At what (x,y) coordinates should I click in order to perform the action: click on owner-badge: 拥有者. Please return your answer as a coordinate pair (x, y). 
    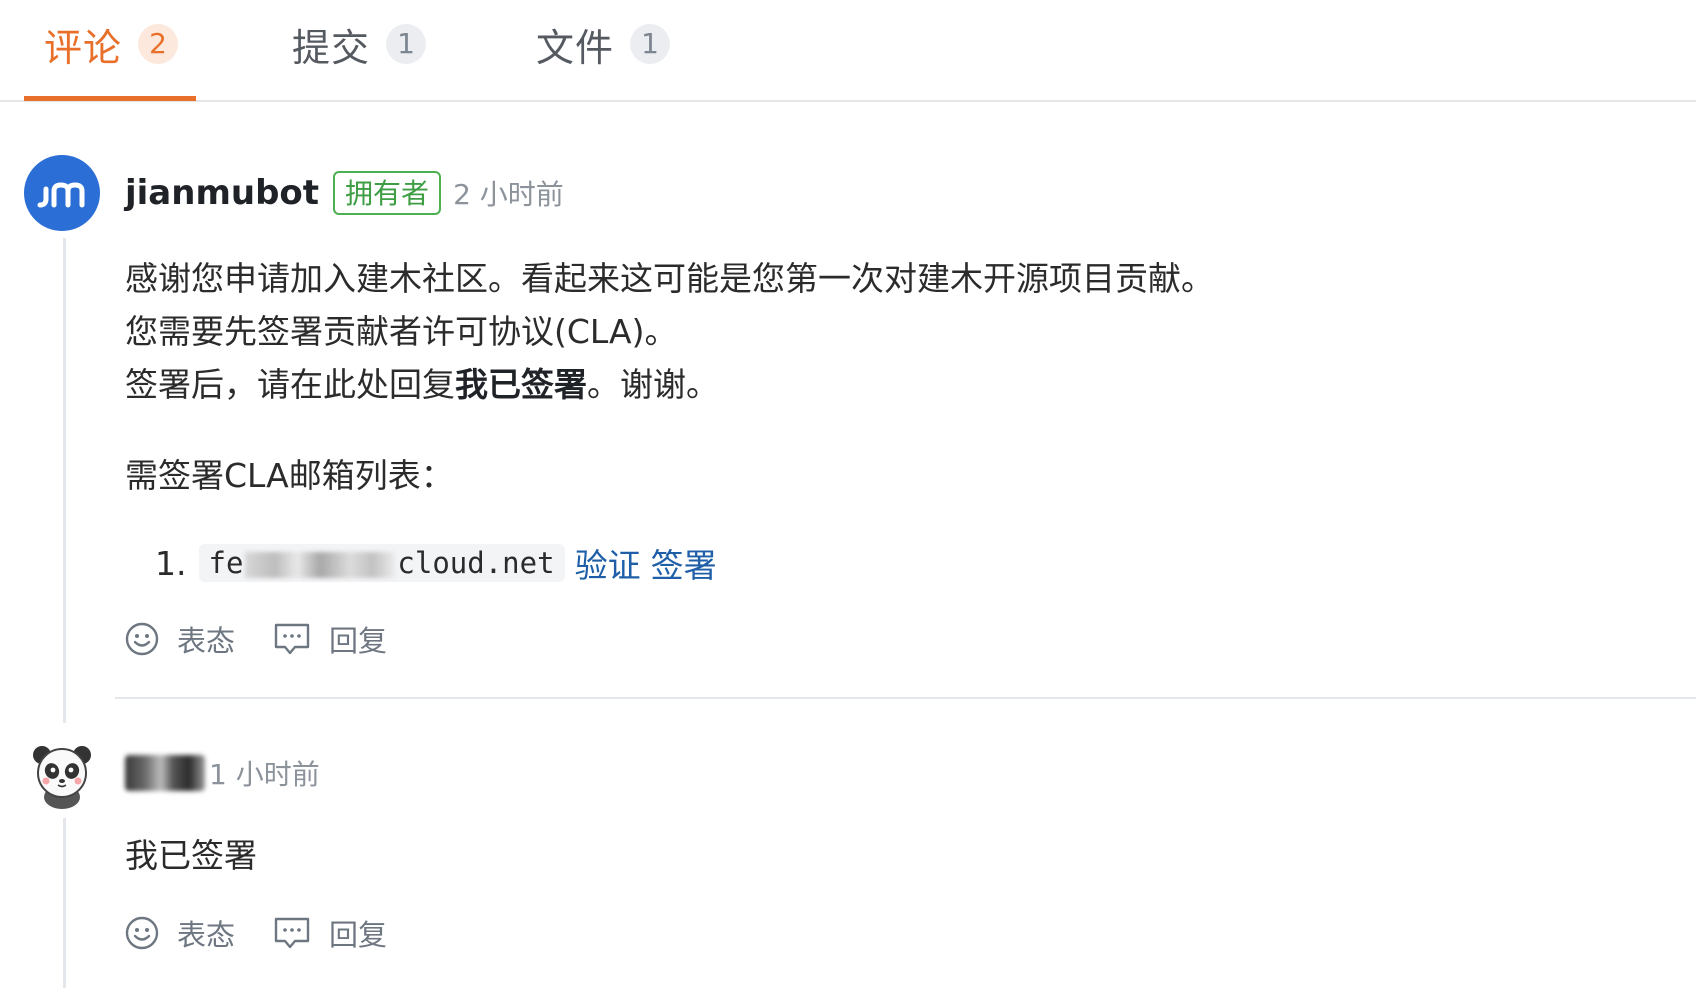
    Looking at the image, I should click on (387, 193).